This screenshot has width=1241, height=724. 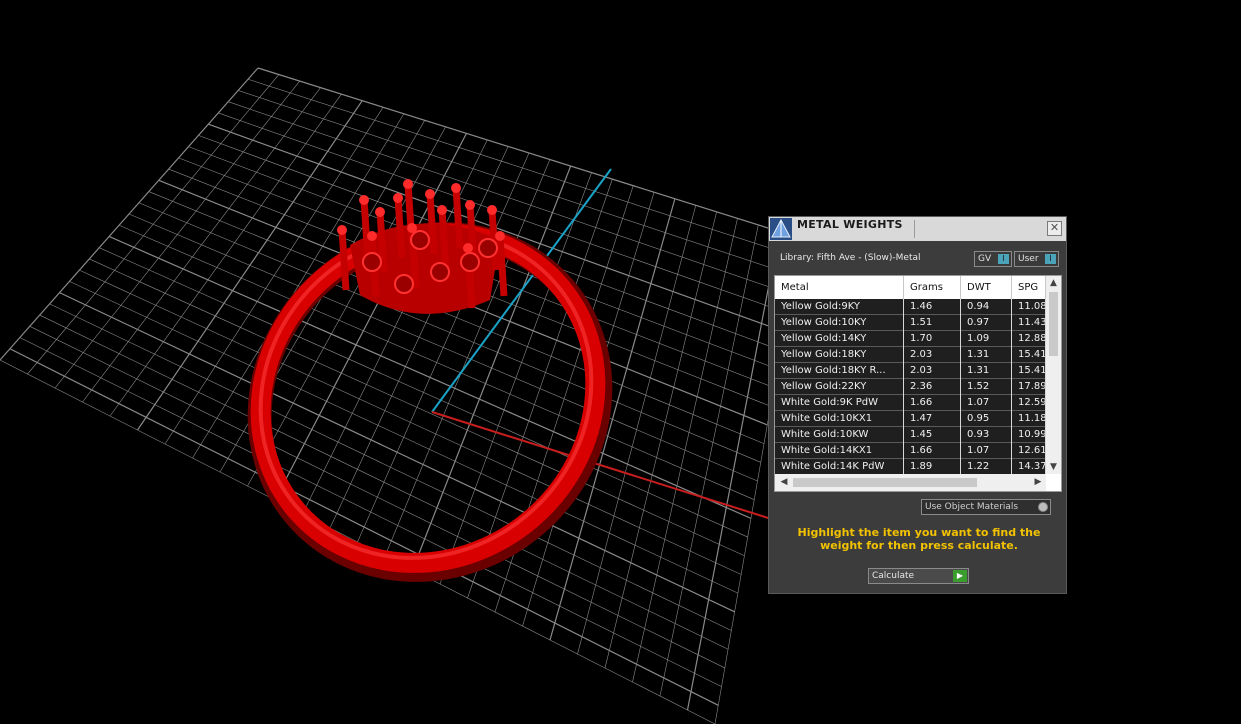 What do you see at coordinates (839, 419) in the screenshot?
I see `table-cell: White Gold:10KX1` at bounding box center [839, 419].